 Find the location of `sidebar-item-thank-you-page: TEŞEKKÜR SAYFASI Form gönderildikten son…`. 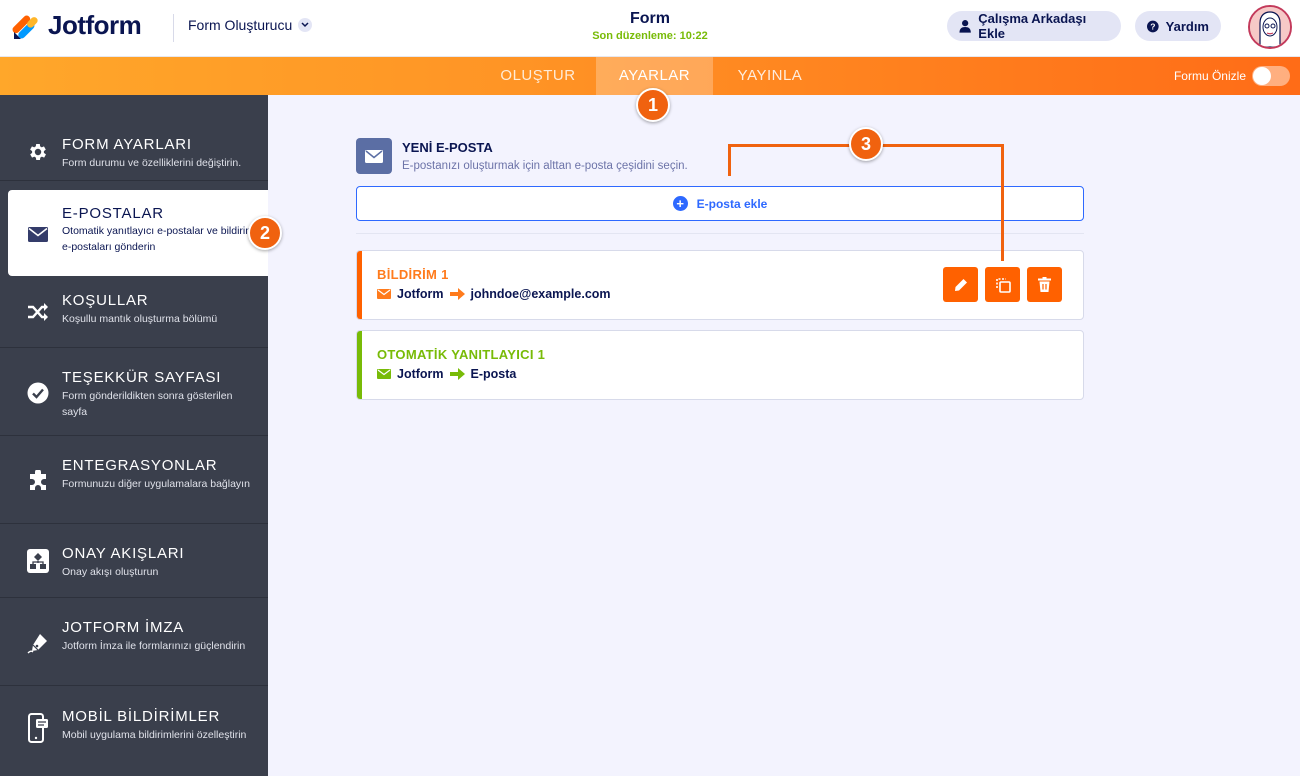

sidebar-item-thank-you-page: TEŞEKKÜR SAYFASI Form gönderildikten son… is located at coordinates (134, 392).